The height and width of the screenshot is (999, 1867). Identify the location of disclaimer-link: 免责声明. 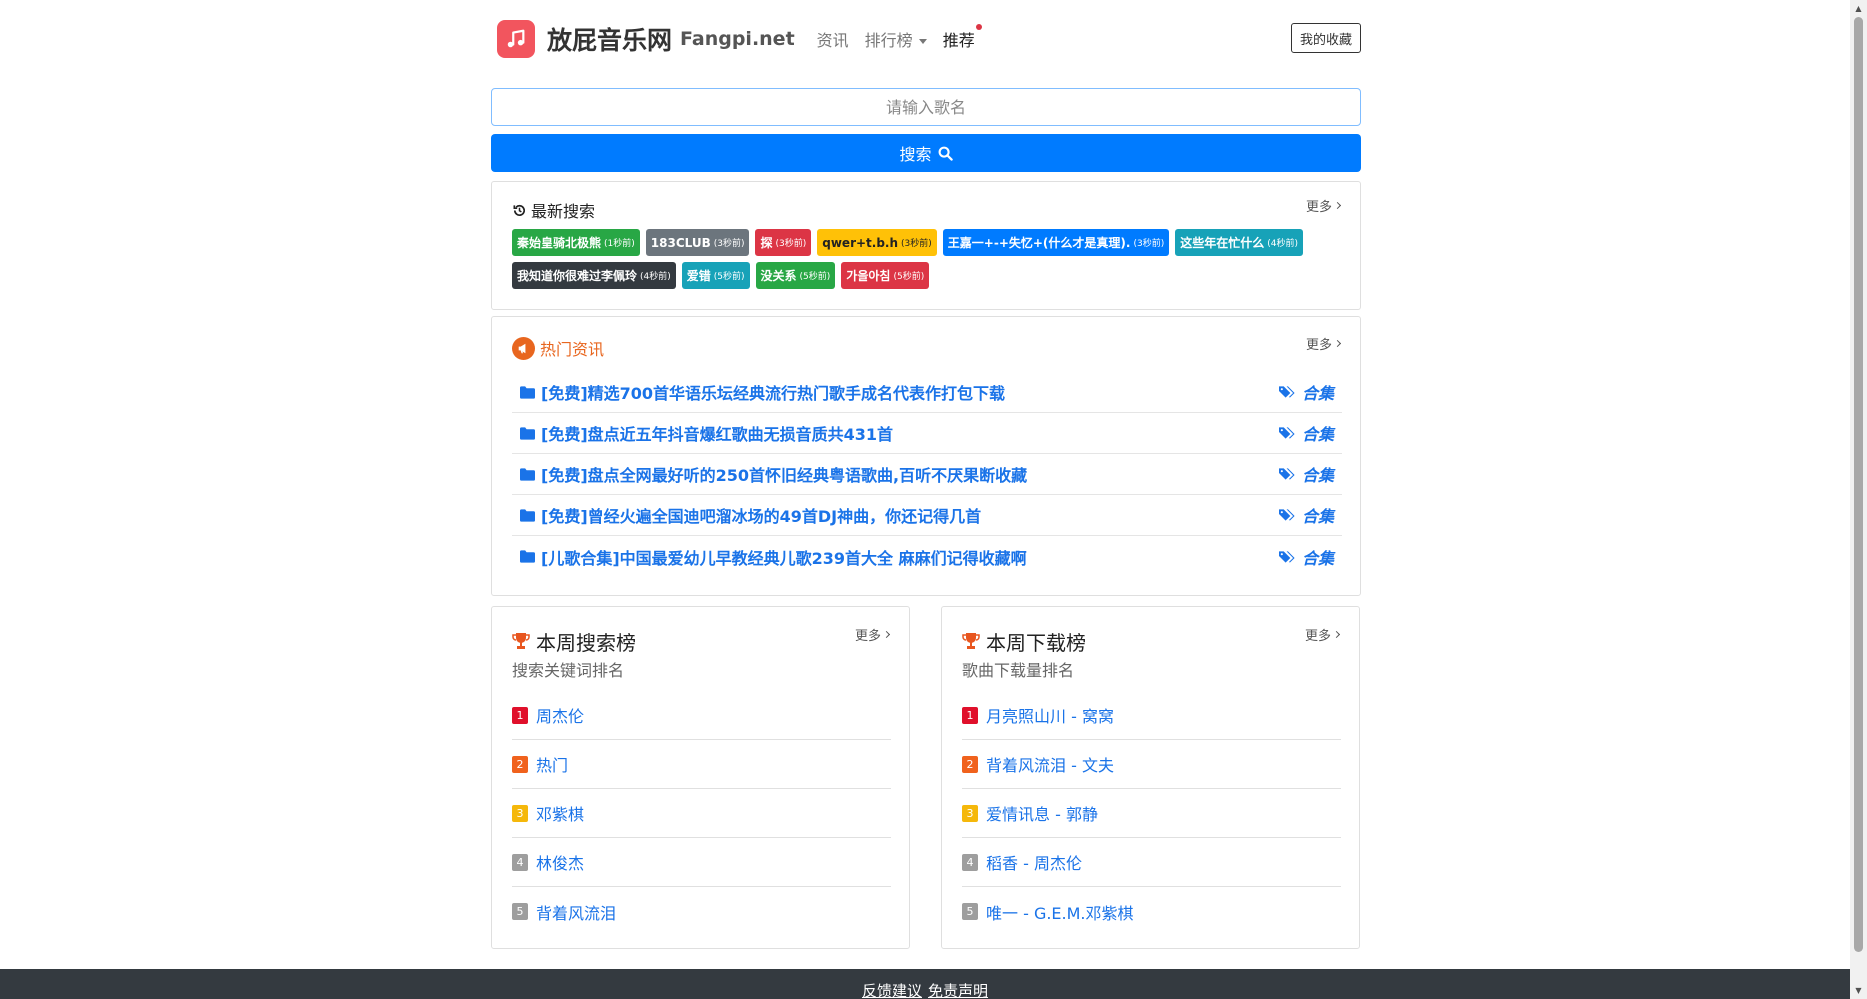
(958, 989).